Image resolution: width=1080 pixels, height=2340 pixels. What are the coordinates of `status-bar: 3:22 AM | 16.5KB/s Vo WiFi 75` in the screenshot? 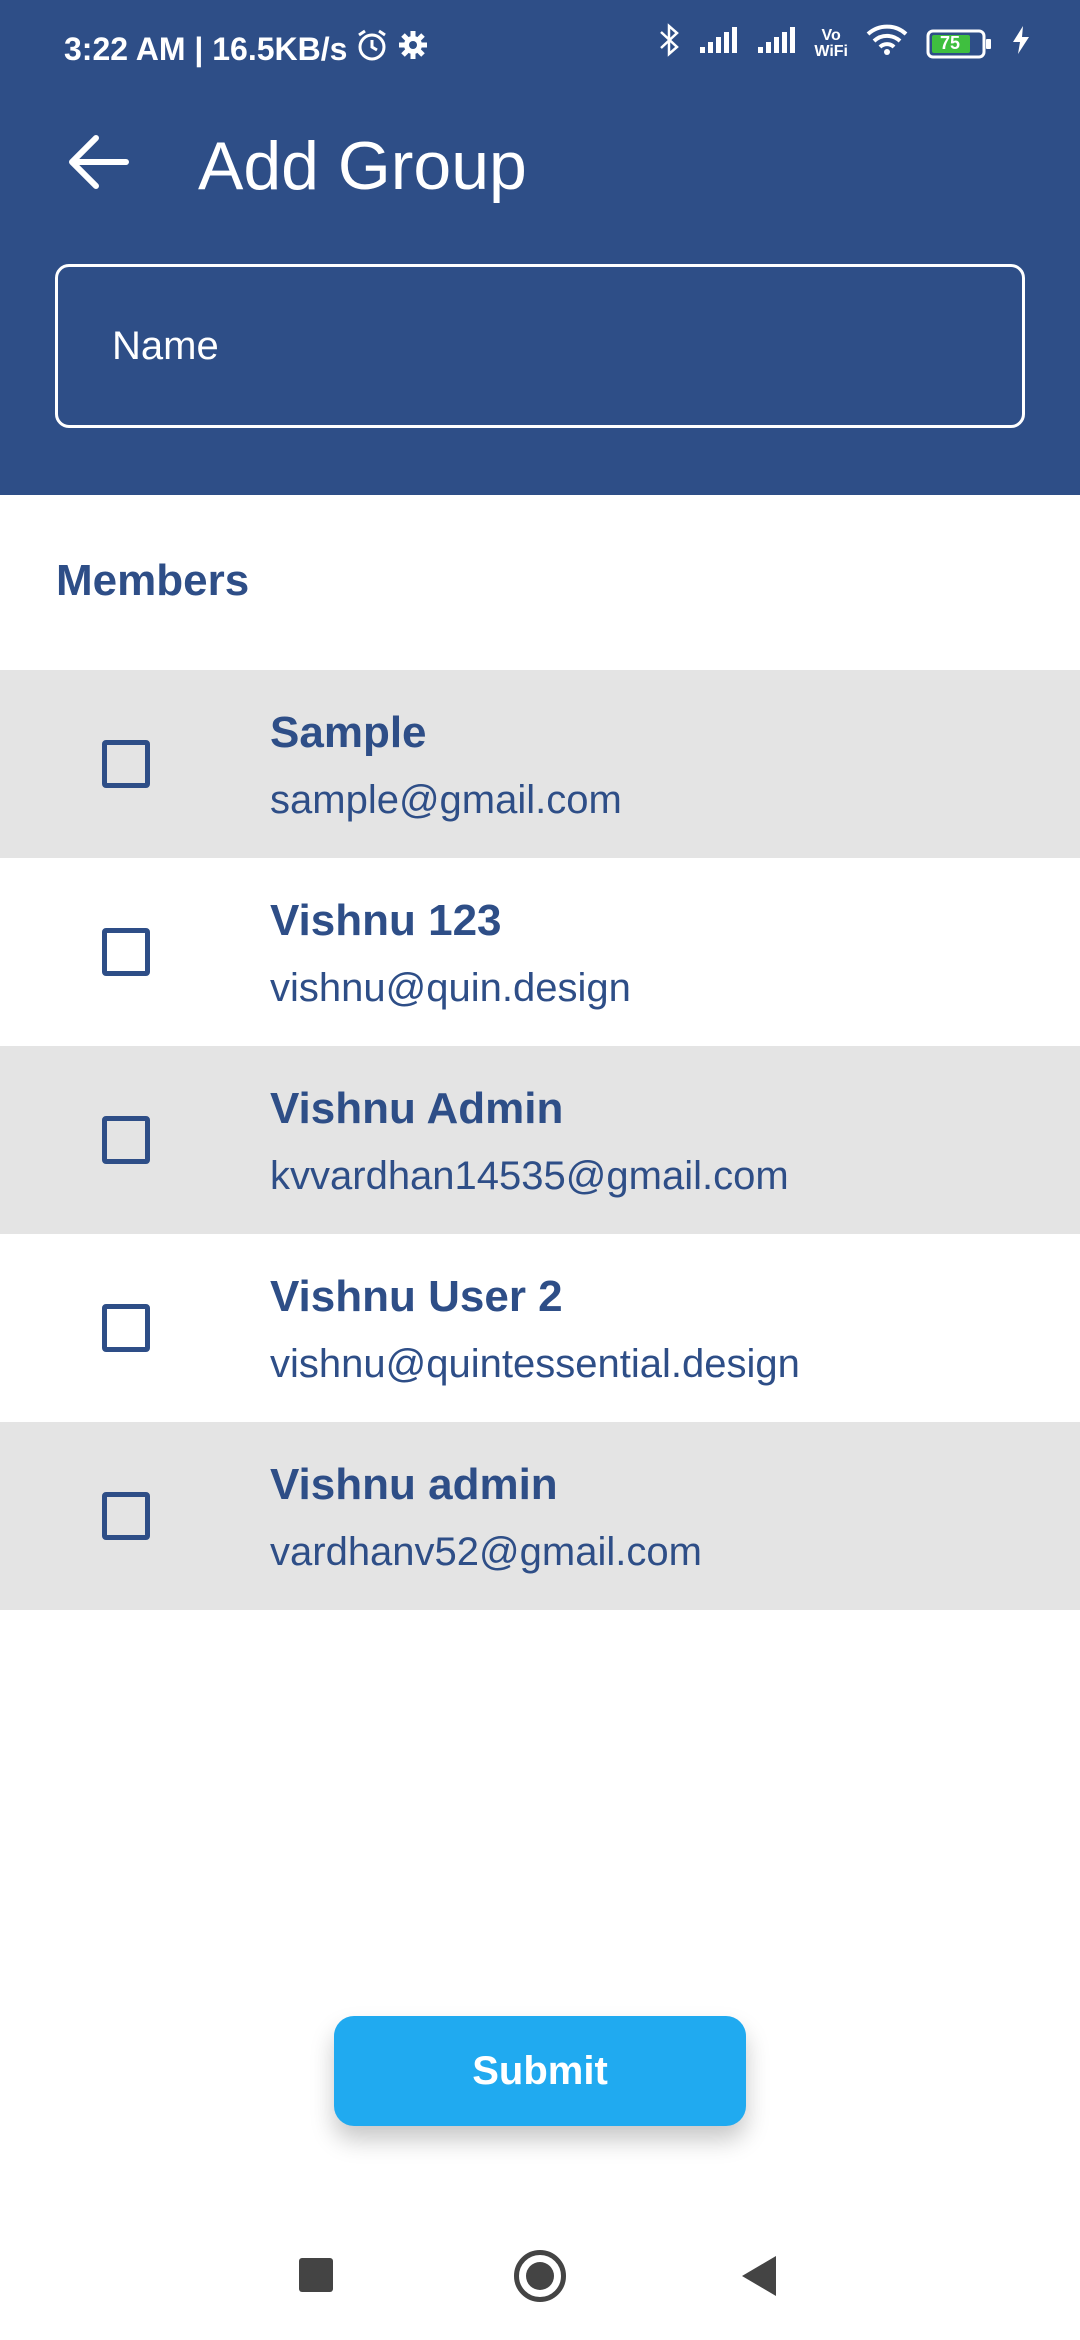 It's located at (540, 48).